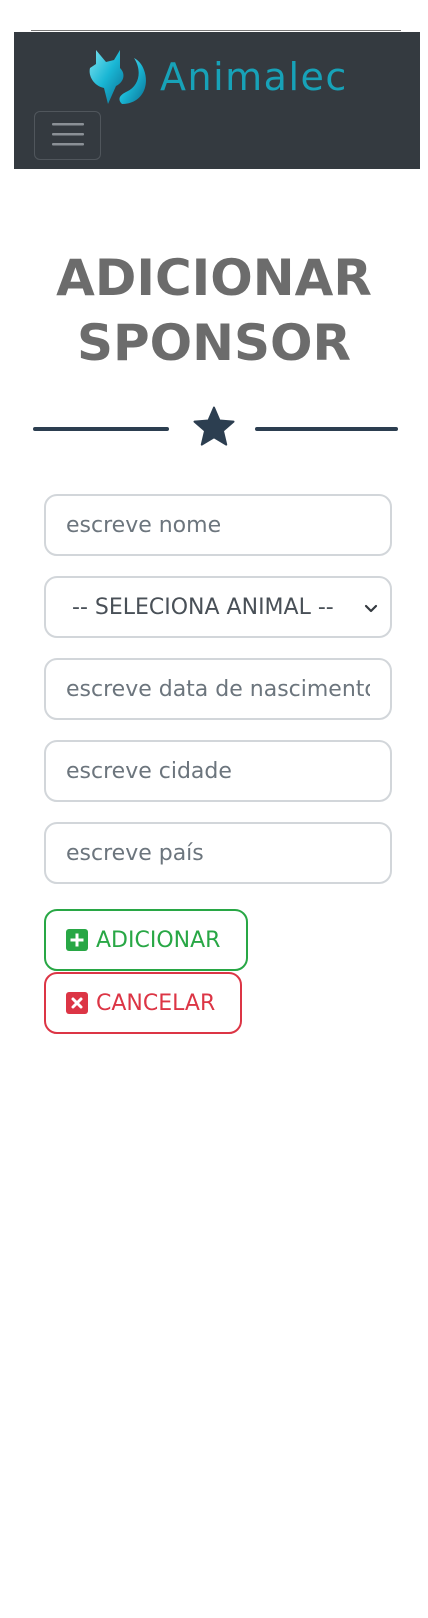 The image size is (428, 1618). What do you see at coordinates (371, 607) in the screenshot?
I see `chevron-down-icon` at bounding box center [371, 607].